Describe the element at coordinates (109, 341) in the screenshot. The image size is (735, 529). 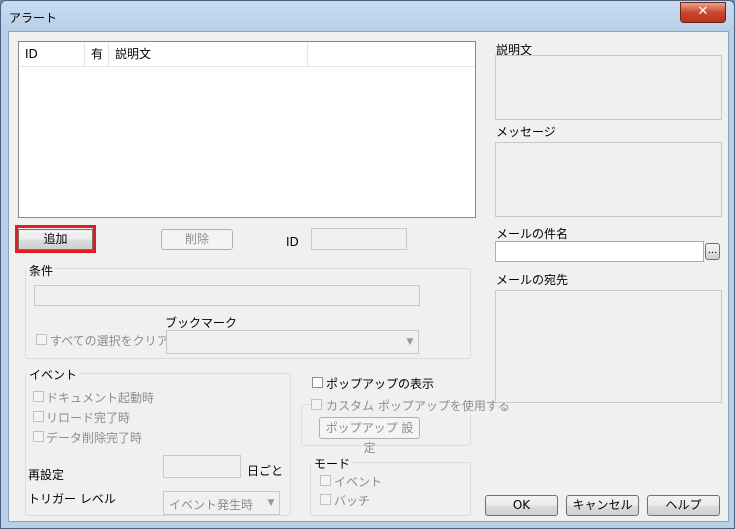
I see `clear-all-label: すべての選択をクリア` at that location.